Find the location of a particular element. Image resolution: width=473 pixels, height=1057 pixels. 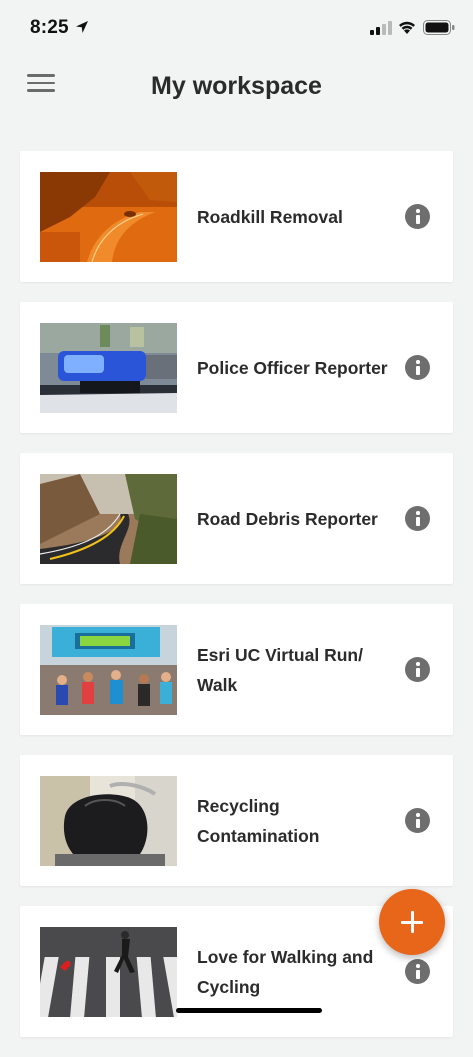

status-bar: 8:25 is located at coordinates (236, 28).